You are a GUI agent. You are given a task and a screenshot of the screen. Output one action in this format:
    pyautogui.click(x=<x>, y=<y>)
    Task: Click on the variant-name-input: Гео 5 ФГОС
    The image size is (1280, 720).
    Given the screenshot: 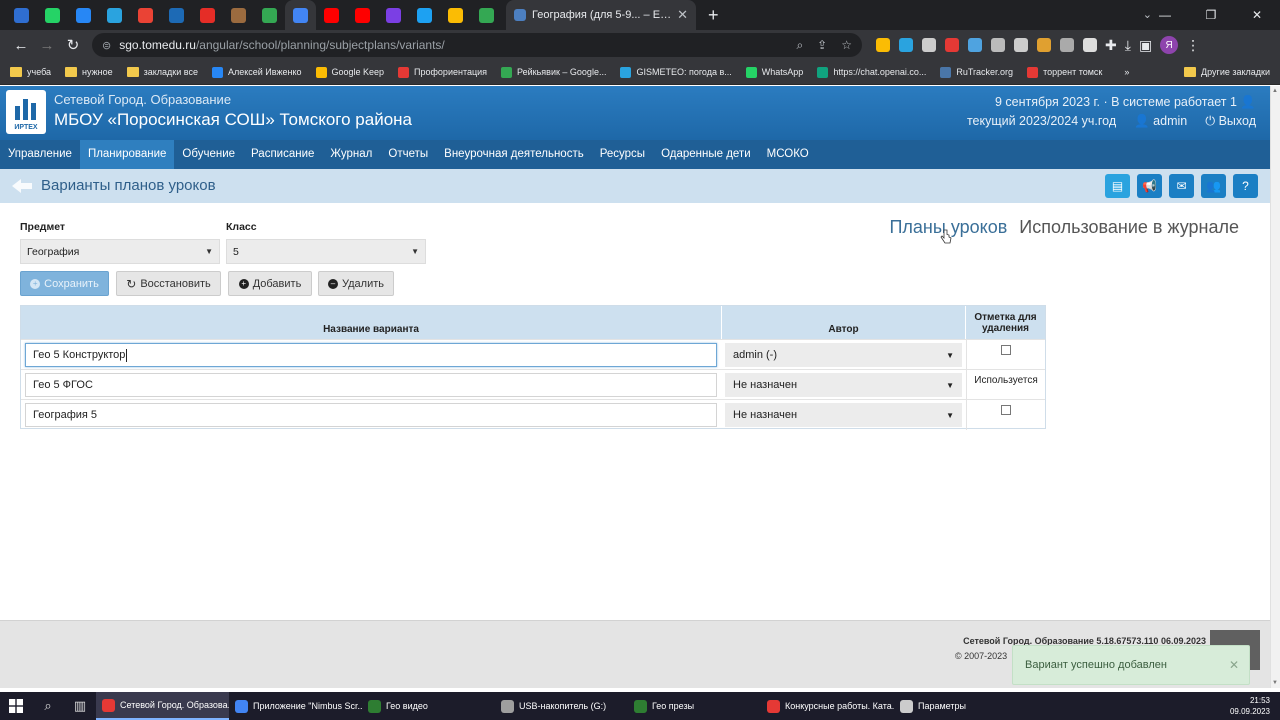 What is the action you would take?
    pyautogui.click(x=371, y=385)
    